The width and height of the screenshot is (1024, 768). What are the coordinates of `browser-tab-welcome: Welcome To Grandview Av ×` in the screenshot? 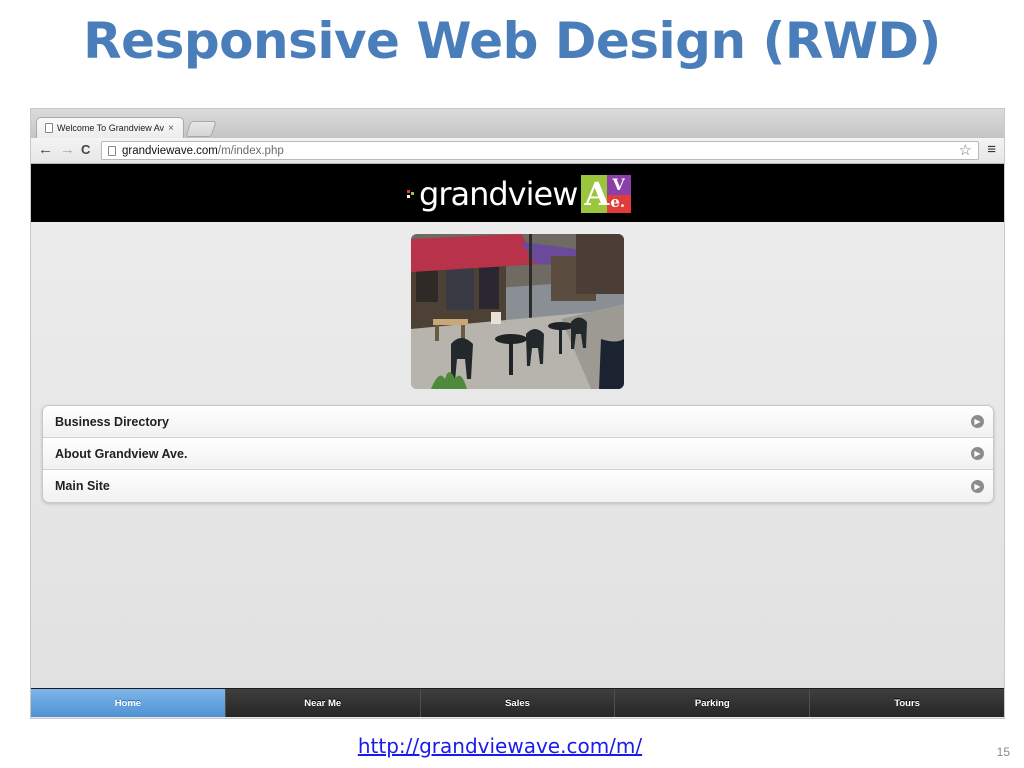 It's located at (110, 127).